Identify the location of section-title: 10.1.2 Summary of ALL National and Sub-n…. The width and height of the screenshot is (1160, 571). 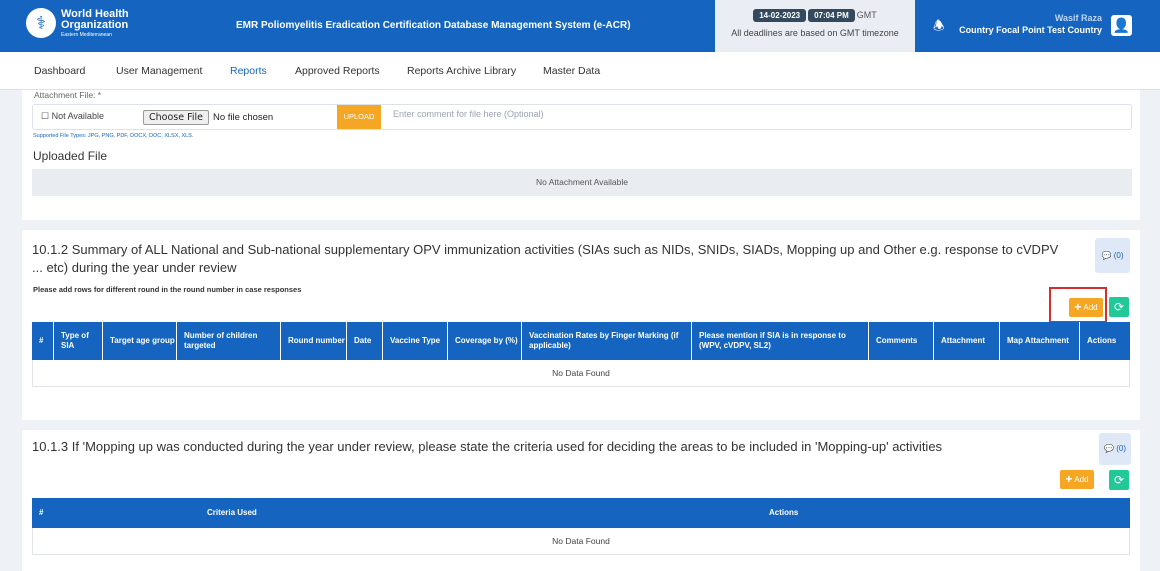
(545, 258).